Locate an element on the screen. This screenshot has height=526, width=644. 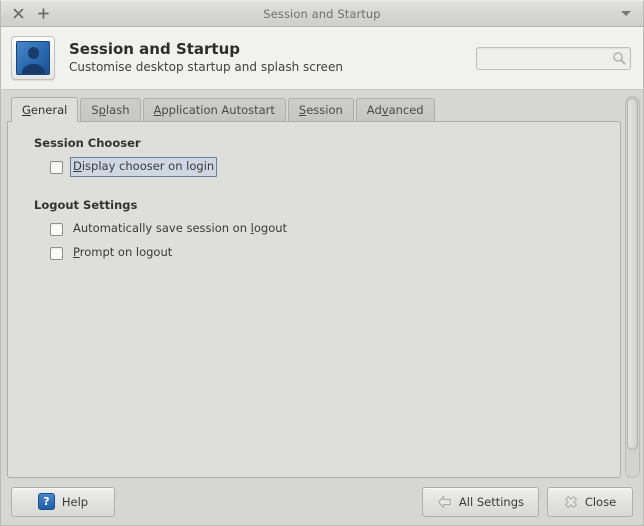
tab-splash: Splash is located at coordinates (110, 109).